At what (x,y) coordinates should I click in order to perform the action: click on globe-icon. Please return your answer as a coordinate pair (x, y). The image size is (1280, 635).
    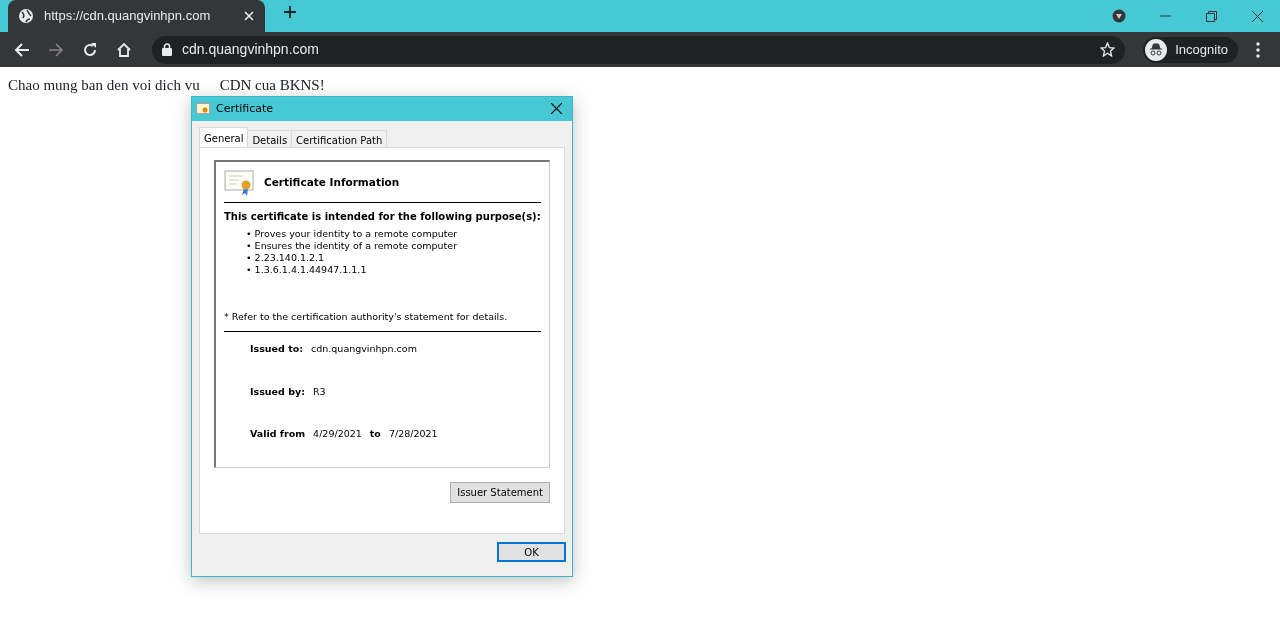
    Looking at the image, I should click on (26, 16).